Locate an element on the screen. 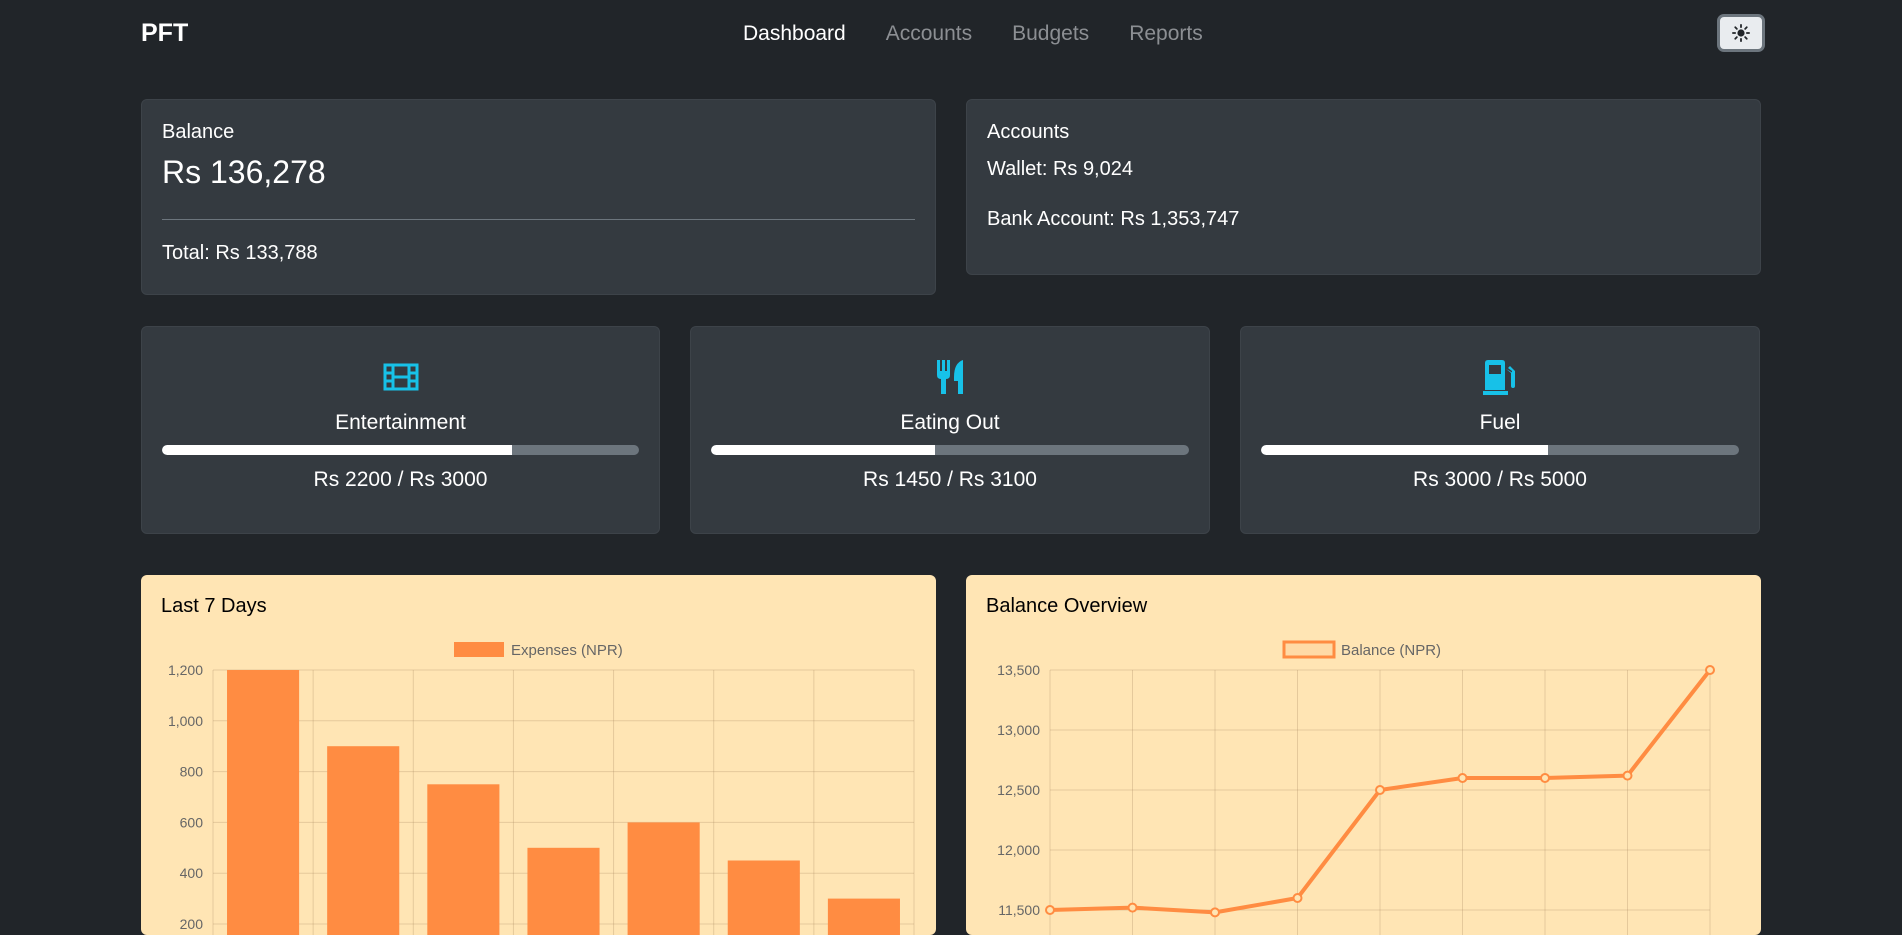 The width and height of the screenshot is (1902, 935). y-tick-label: 1,000 is located at coordinates (185, 721).